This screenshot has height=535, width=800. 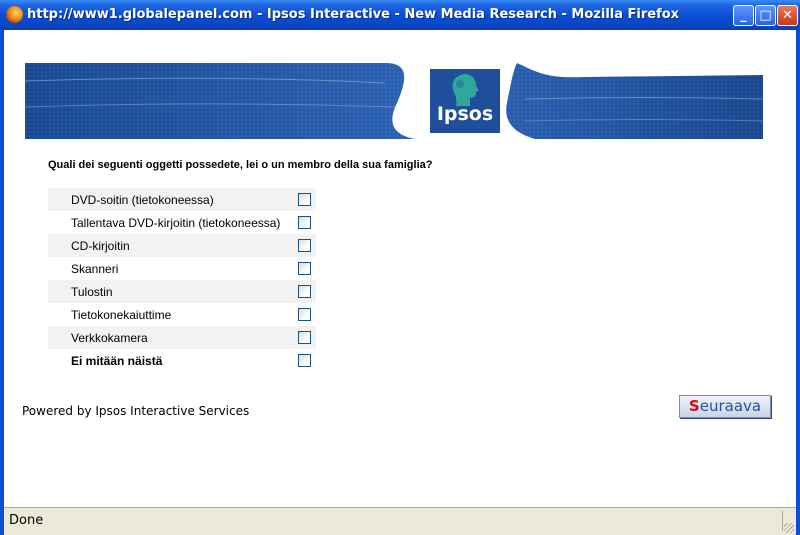 What do you see at coordinates (176, 223) in the screenshot?
I see `option-label: Tallentava DVD-kirjoitin (tietokoneessa)` at bounding box center [176, 223].